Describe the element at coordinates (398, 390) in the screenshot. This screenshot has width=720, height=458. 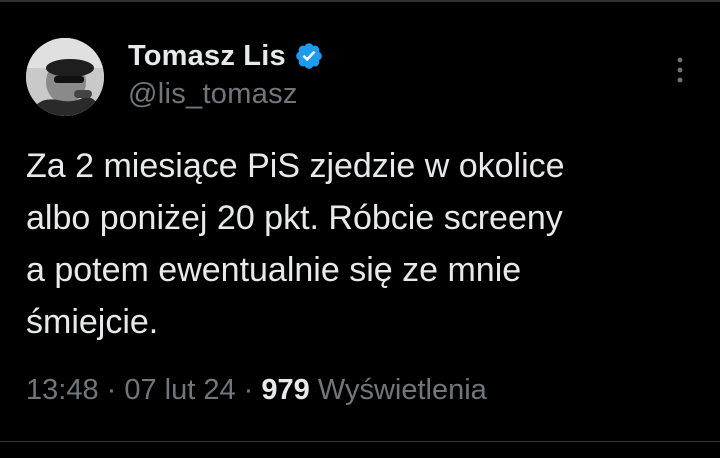
I see `views-label: Wyświetlenia` at that location.